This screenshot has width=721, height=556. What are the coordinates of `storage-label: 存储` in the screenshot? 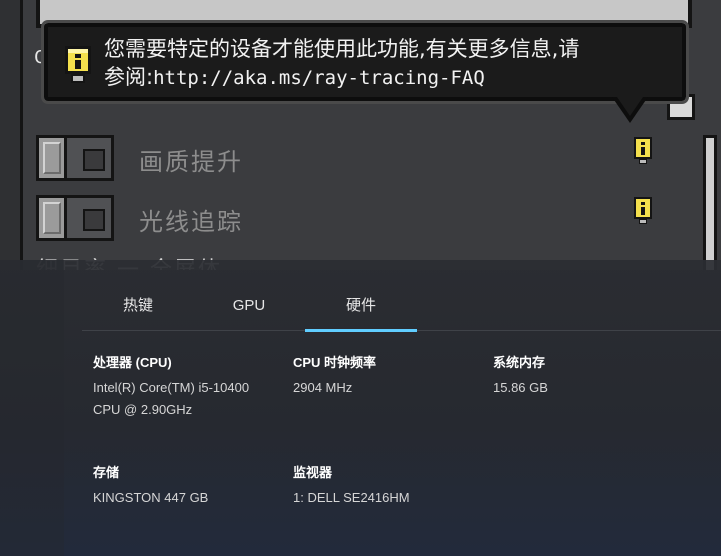 It's located at (106, 472).